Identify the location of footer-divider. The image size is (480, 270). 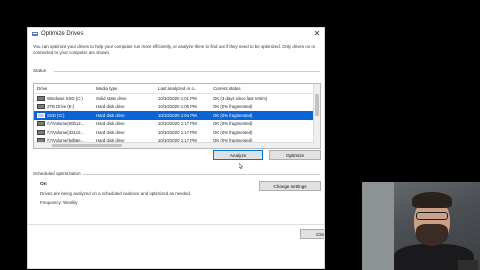
(176, 224).